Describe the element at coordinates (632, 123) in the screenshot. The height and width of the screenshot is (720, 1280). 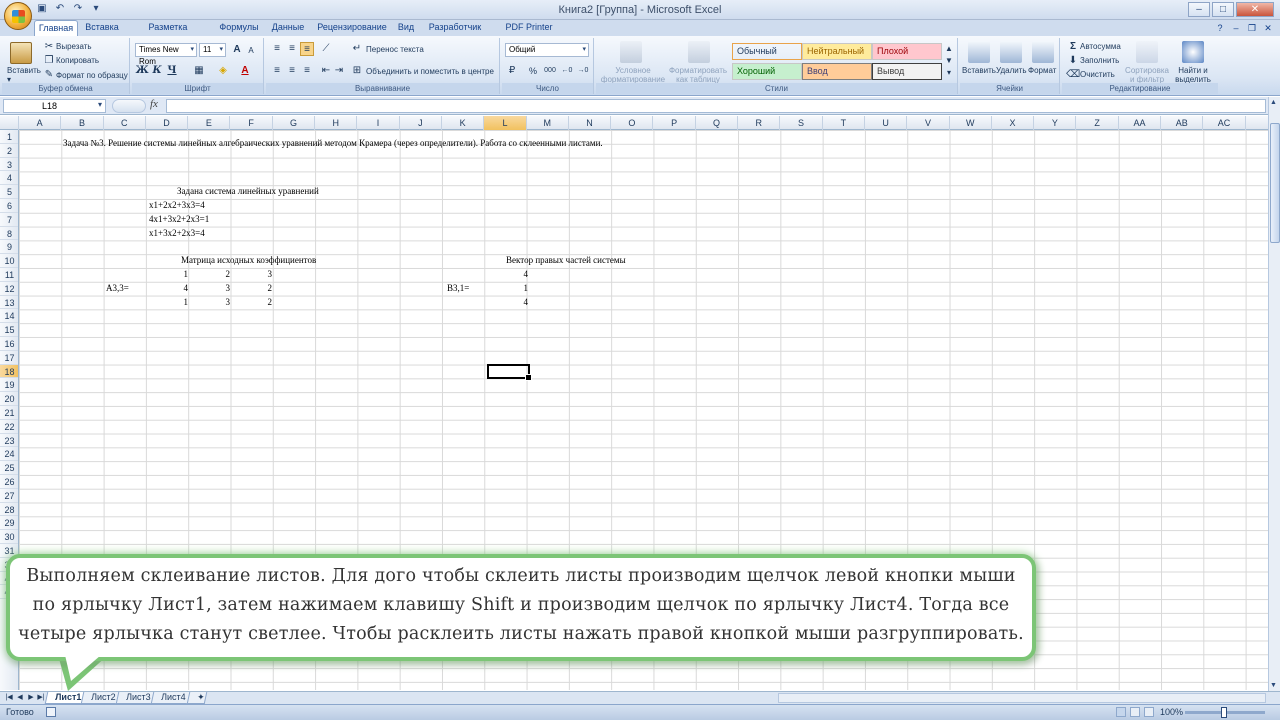
I see `column-header: O` at that location.